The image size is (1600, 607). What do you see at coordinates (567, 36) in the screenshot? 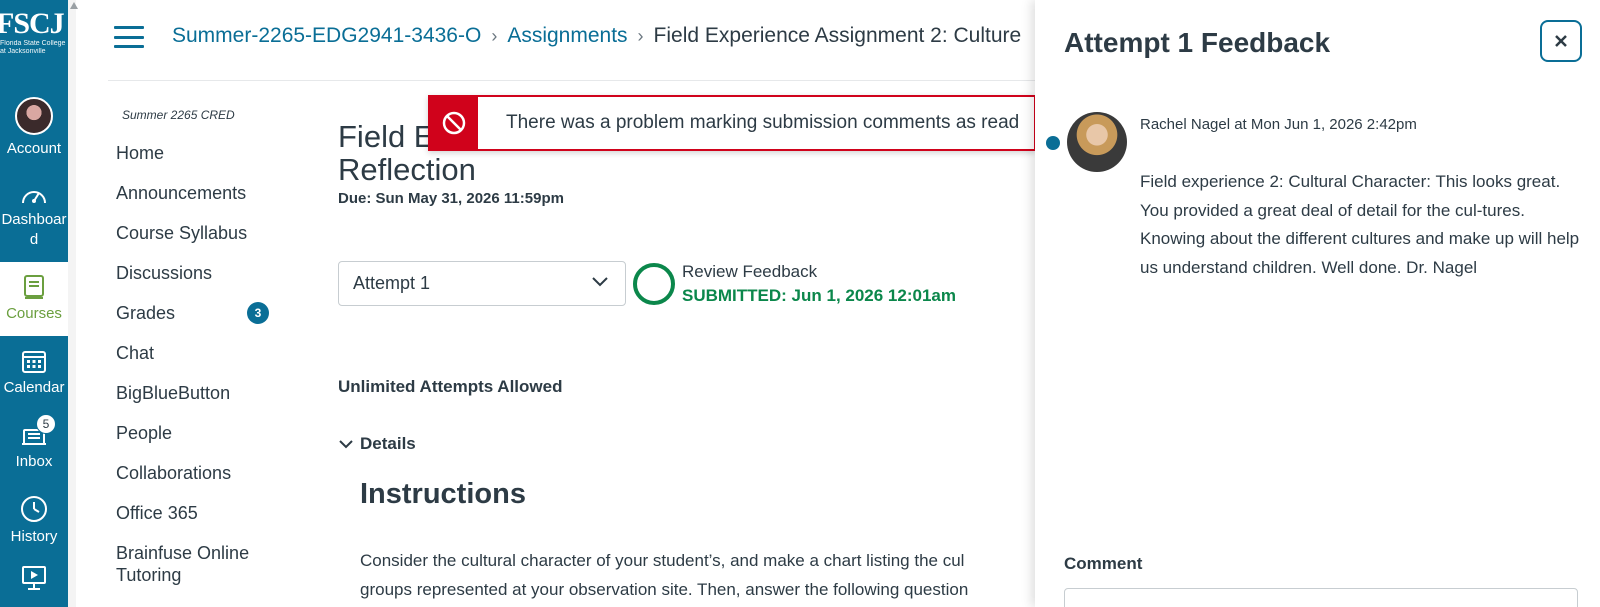
I see `breadcrumb-assignments-link: Assignments` at bounding box center [567, 36].